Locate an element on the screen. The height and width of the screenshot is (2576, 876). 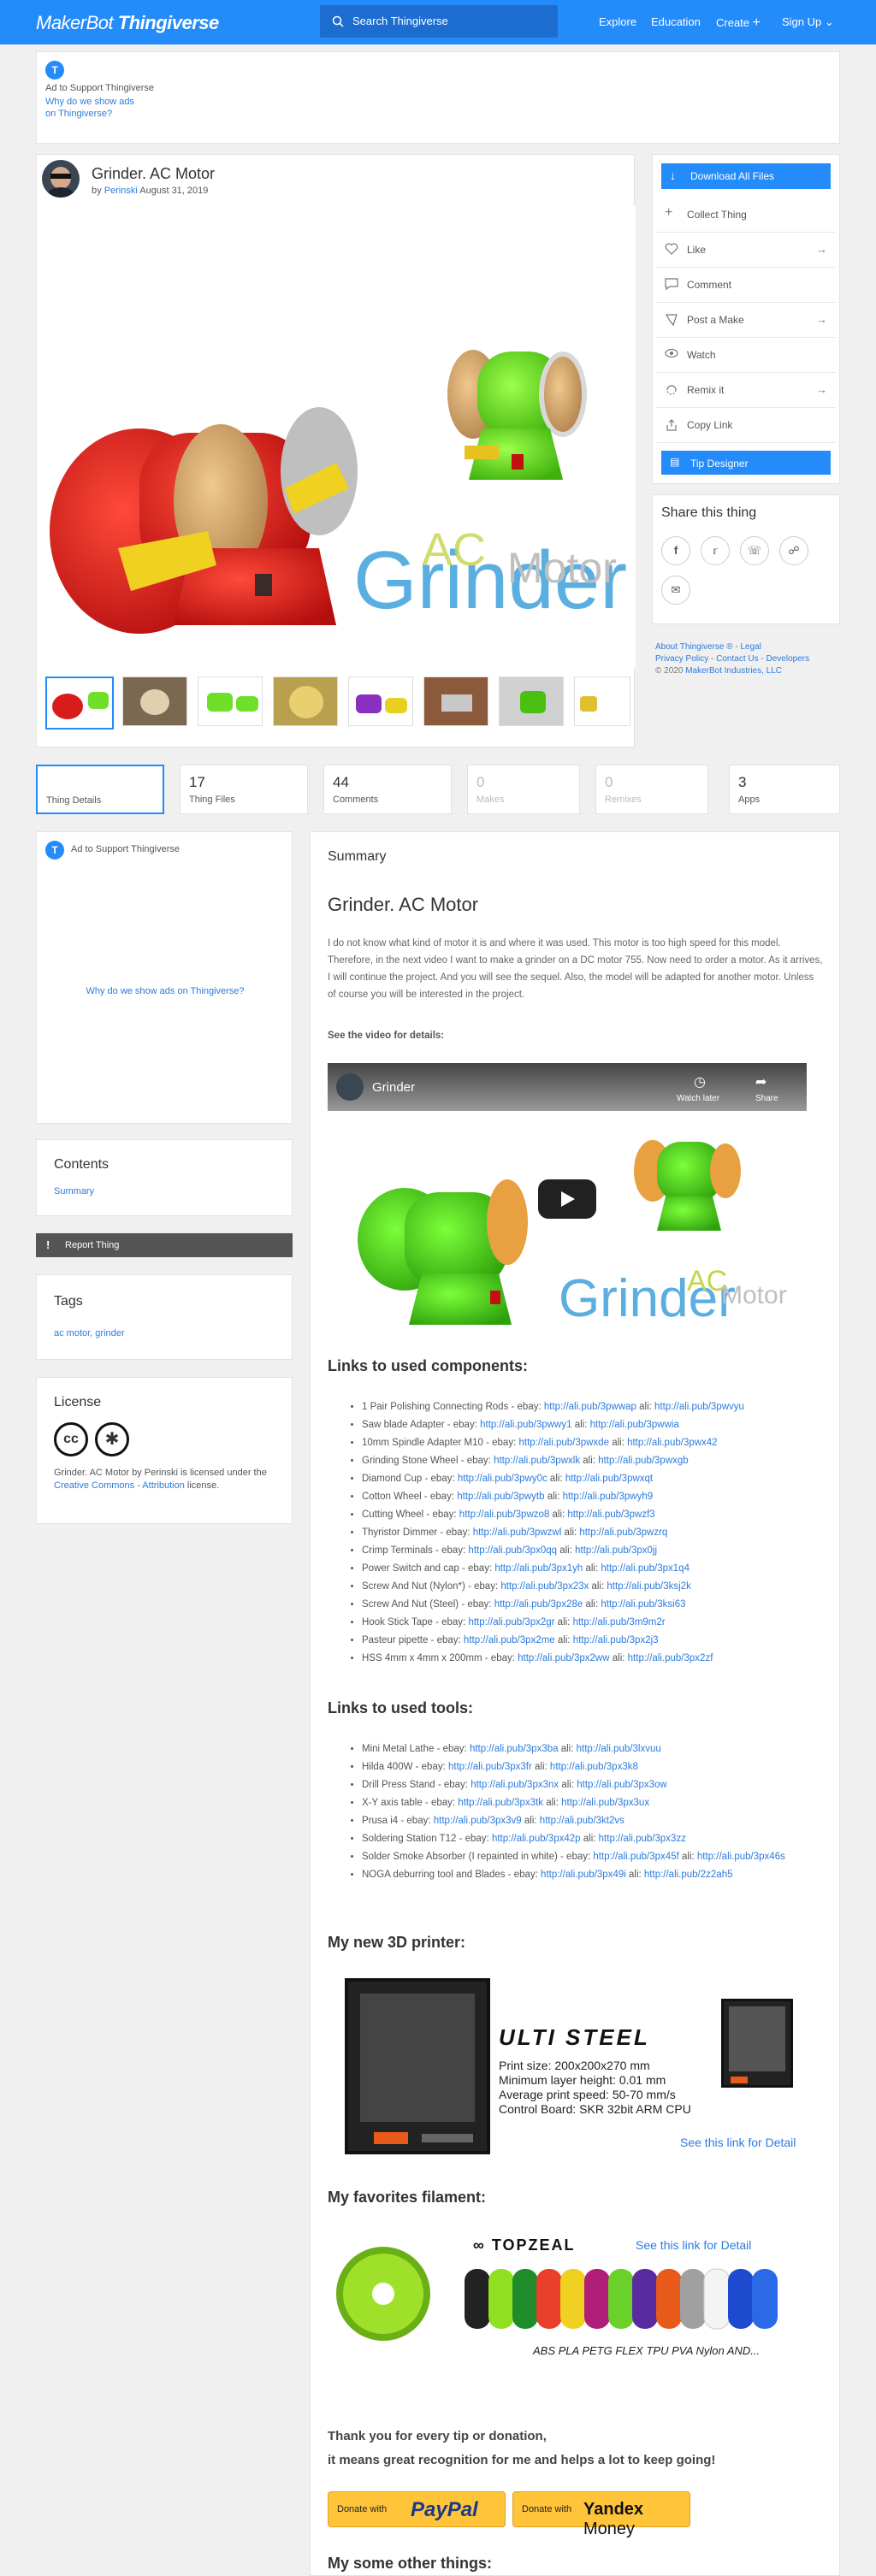
nav-education: Education is located at coordinates (676, 21).